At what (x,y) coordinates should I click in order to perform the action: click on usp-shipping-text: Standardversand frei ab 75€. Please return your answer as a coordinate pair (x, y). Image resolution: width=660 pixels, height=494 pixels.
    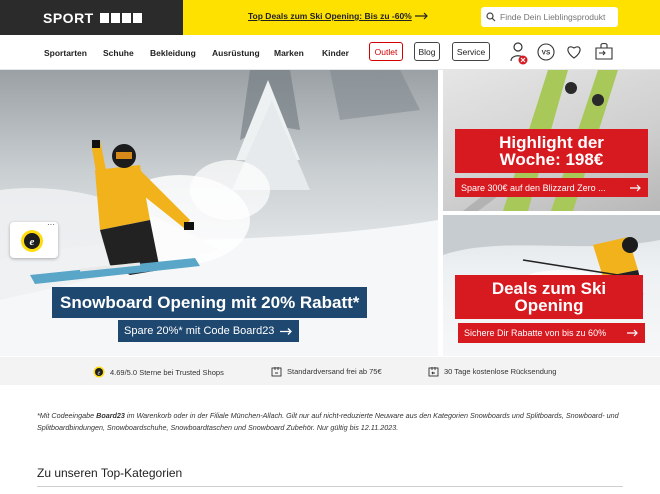
    Looking at the image, I should click on (334, 371).